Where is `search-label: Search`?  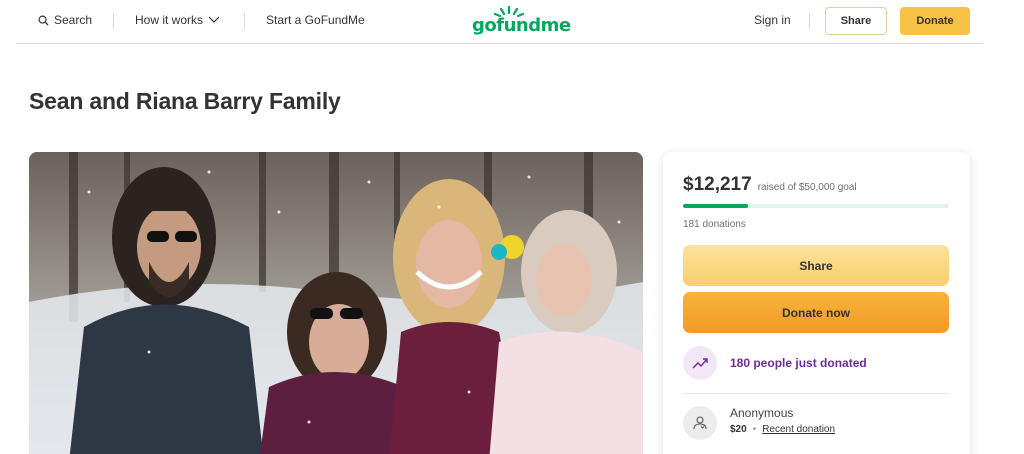 search-label: Search is located at coordinates (73, 20).